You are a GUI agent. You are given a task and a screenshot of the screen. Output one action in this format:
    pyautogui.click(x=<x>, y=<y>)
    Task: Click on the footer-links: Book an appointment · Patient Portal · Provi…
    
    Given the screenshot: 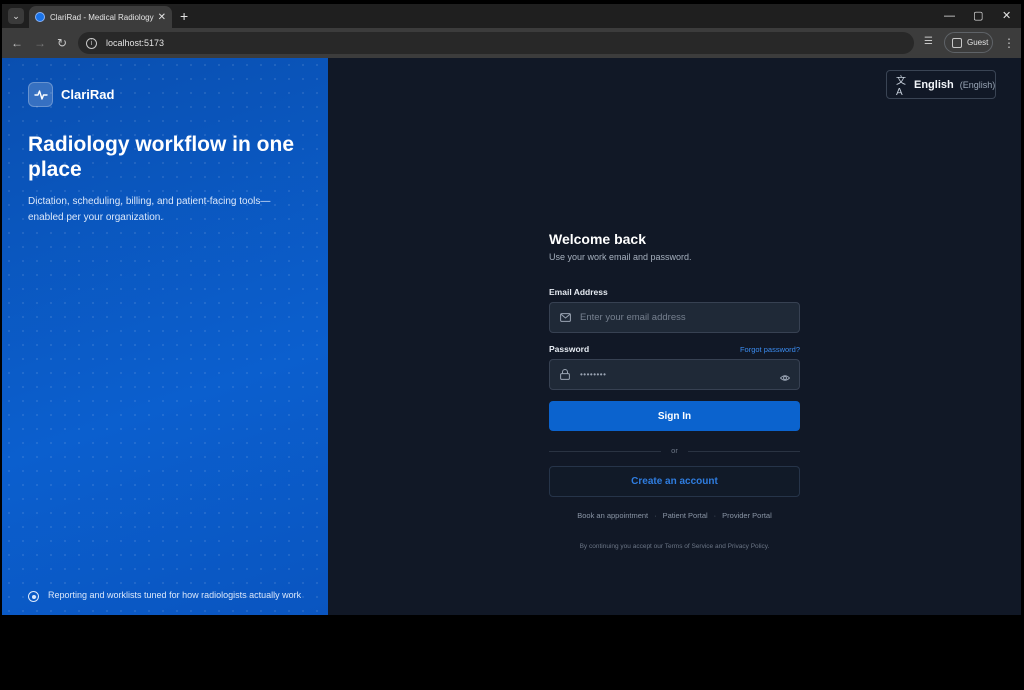 What is the action you would take?
    pyautogui.click(x=674, y=515)
    